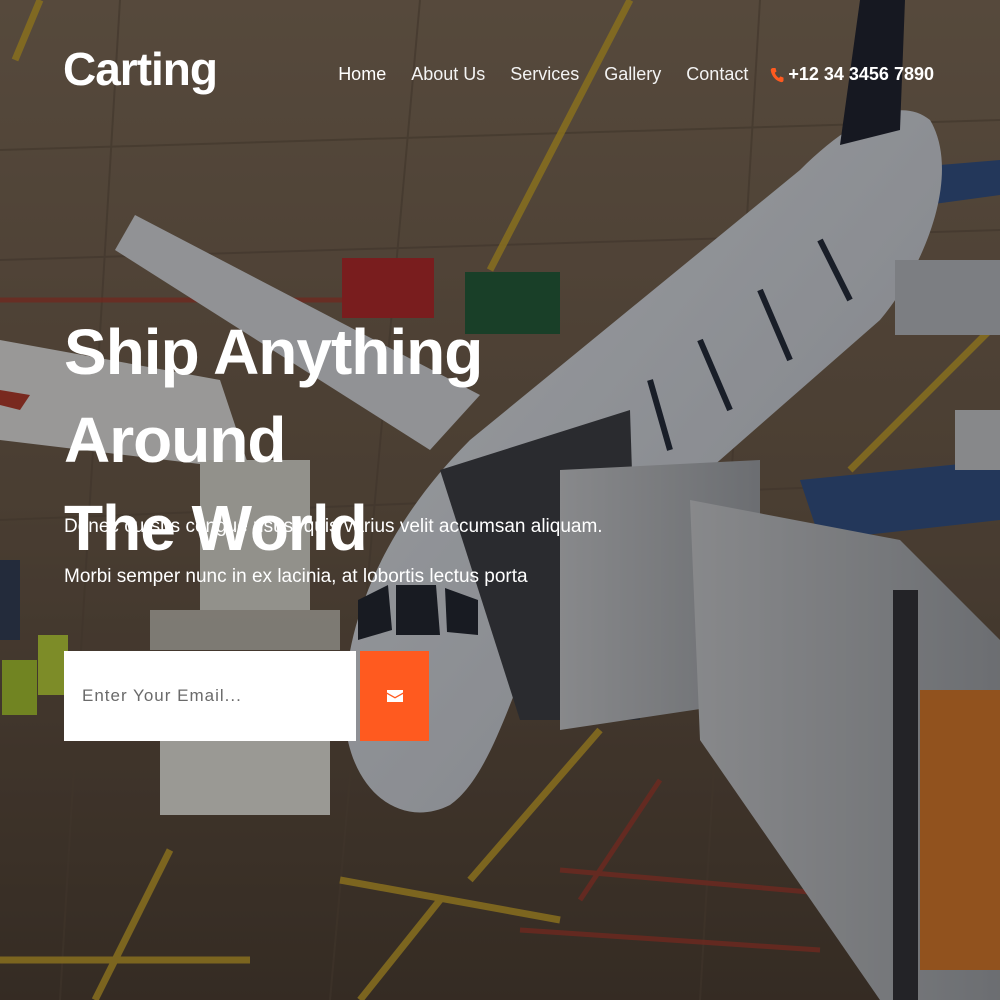  Describe the element at coordinates (544, 74) in the screenshot. I see `nav-item-services: Services` at that location.